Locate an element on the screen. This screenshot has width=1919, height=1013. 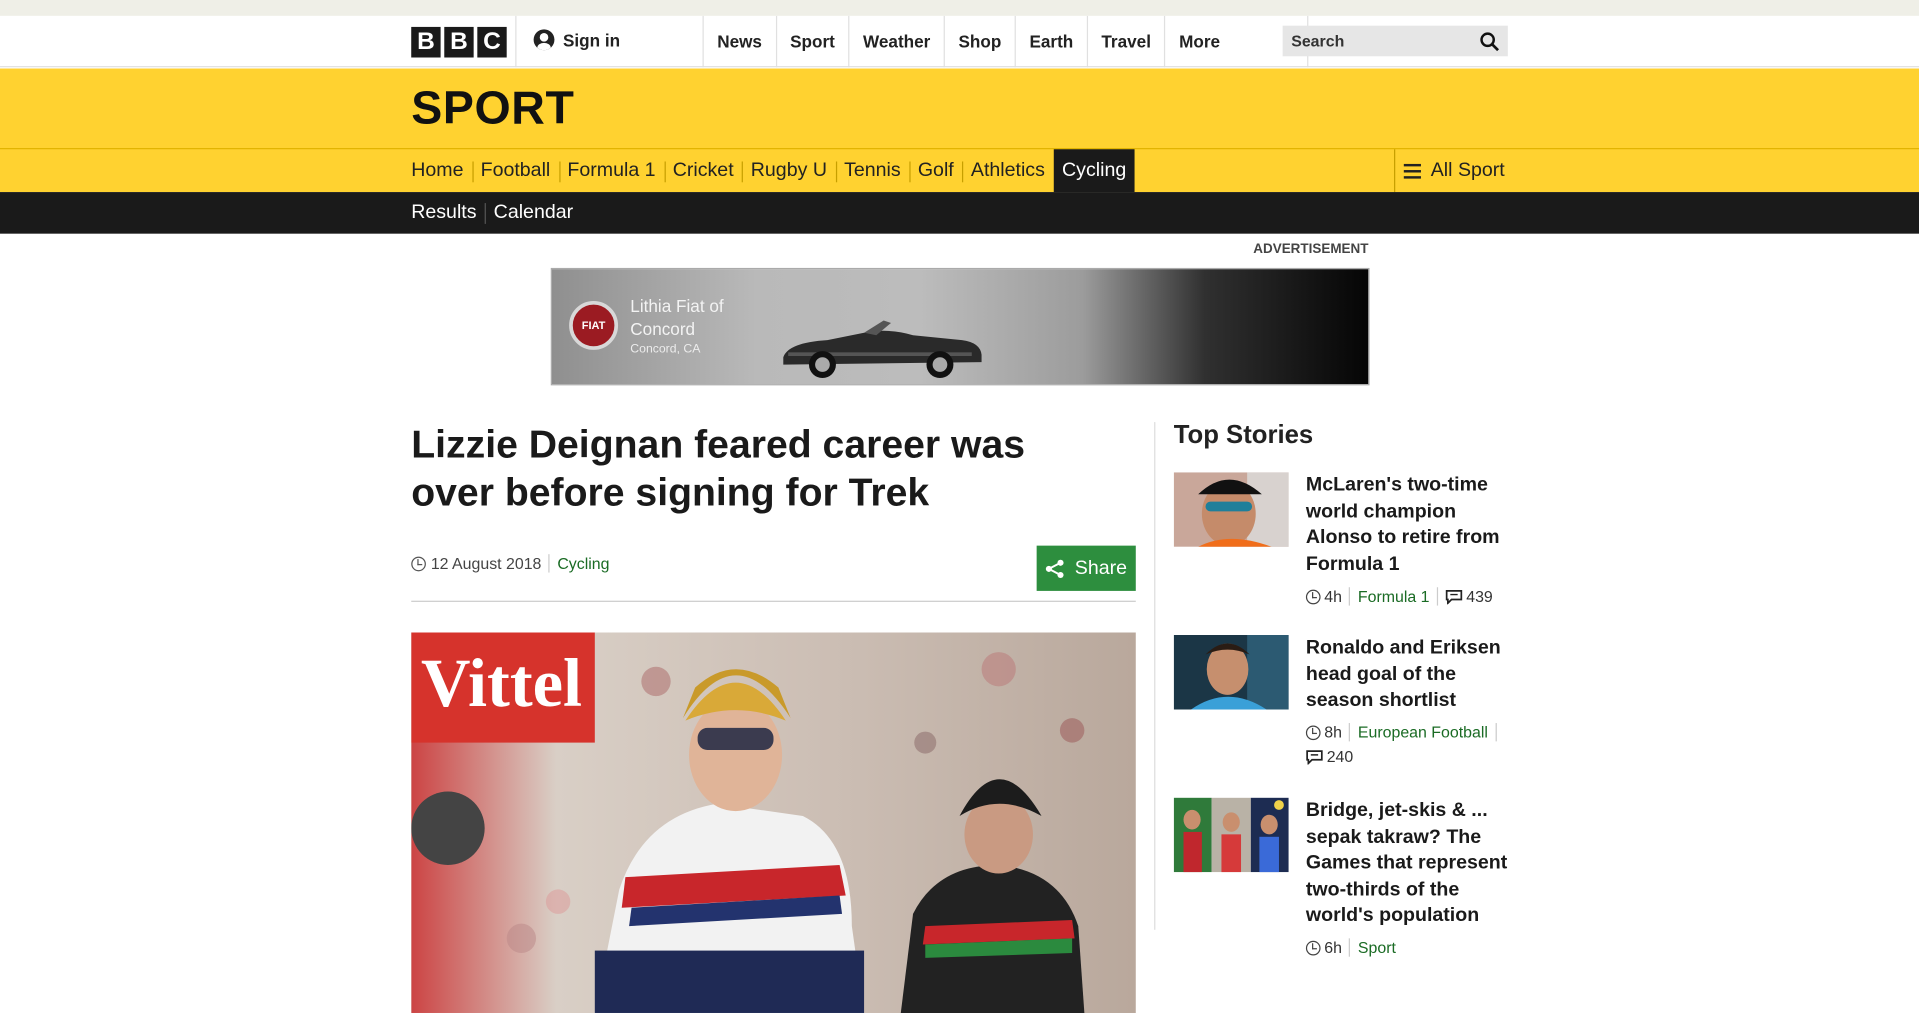
advertisement-banner: FIAT Lithia Fiat of Concord Concord, CA is located at coordinates (960, 326).